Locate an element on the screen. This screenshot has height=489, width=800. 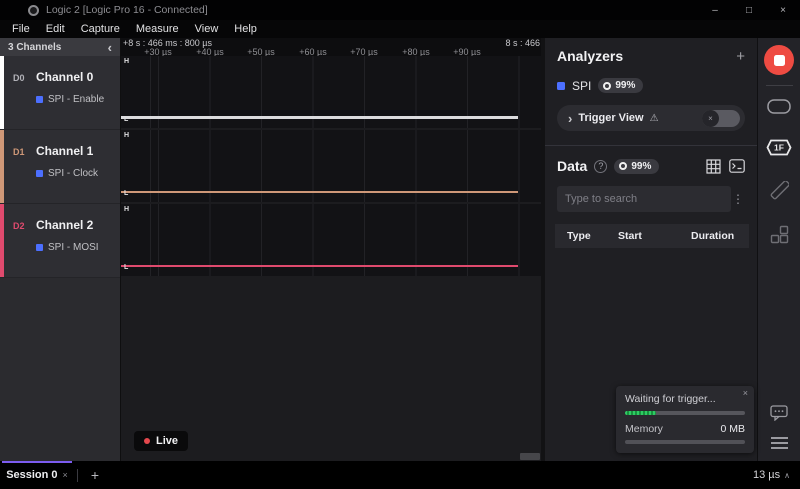
help-icon: ? is located at coordinates (601, 166).